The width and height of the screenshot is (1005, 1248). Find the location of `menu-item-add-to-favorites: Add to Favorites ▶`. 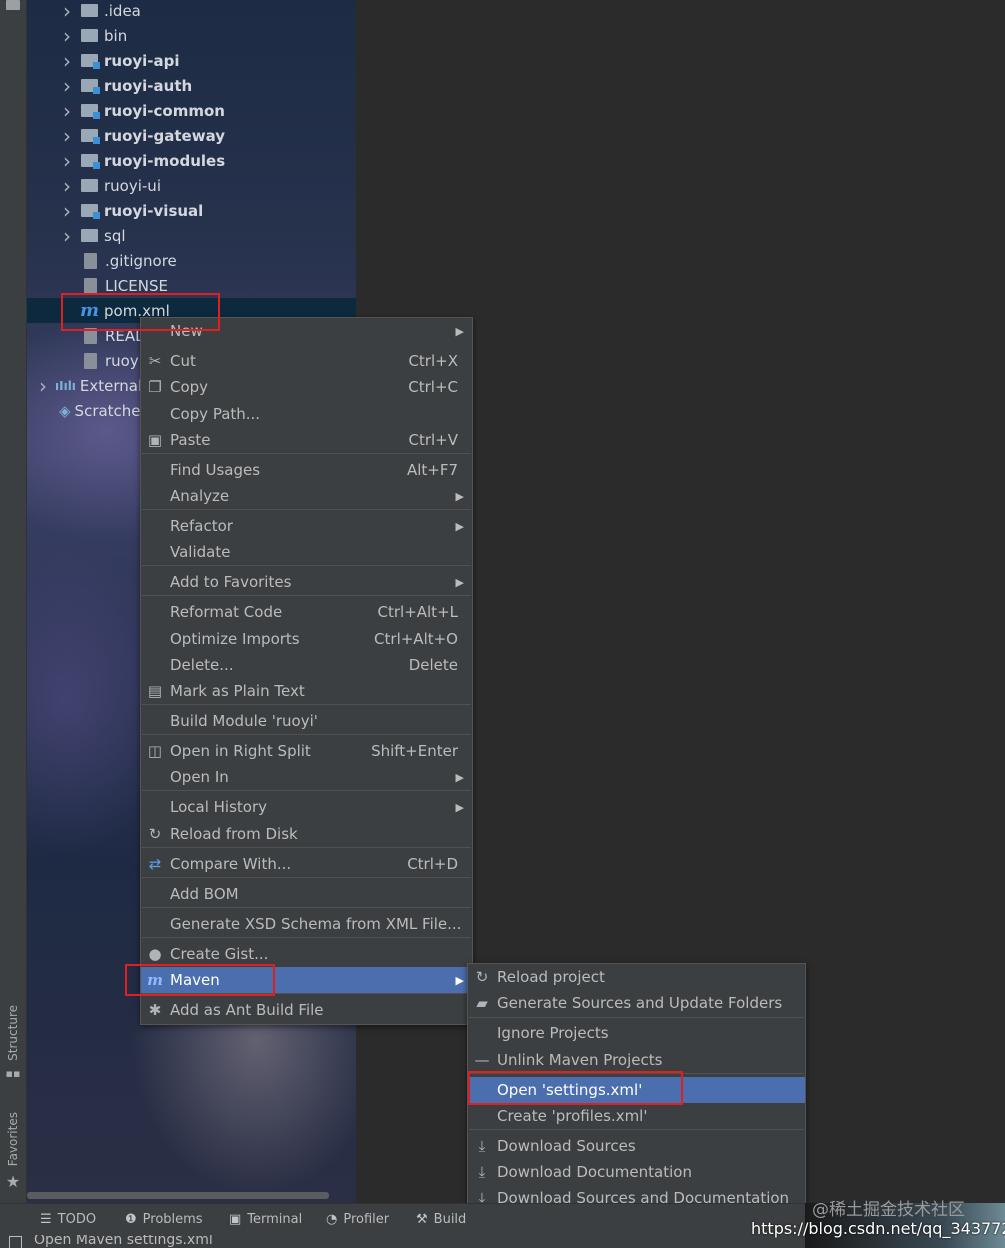

menu-item-add-to-favorites: Add to Favorites ▶ is located at coordinates (306, 582).